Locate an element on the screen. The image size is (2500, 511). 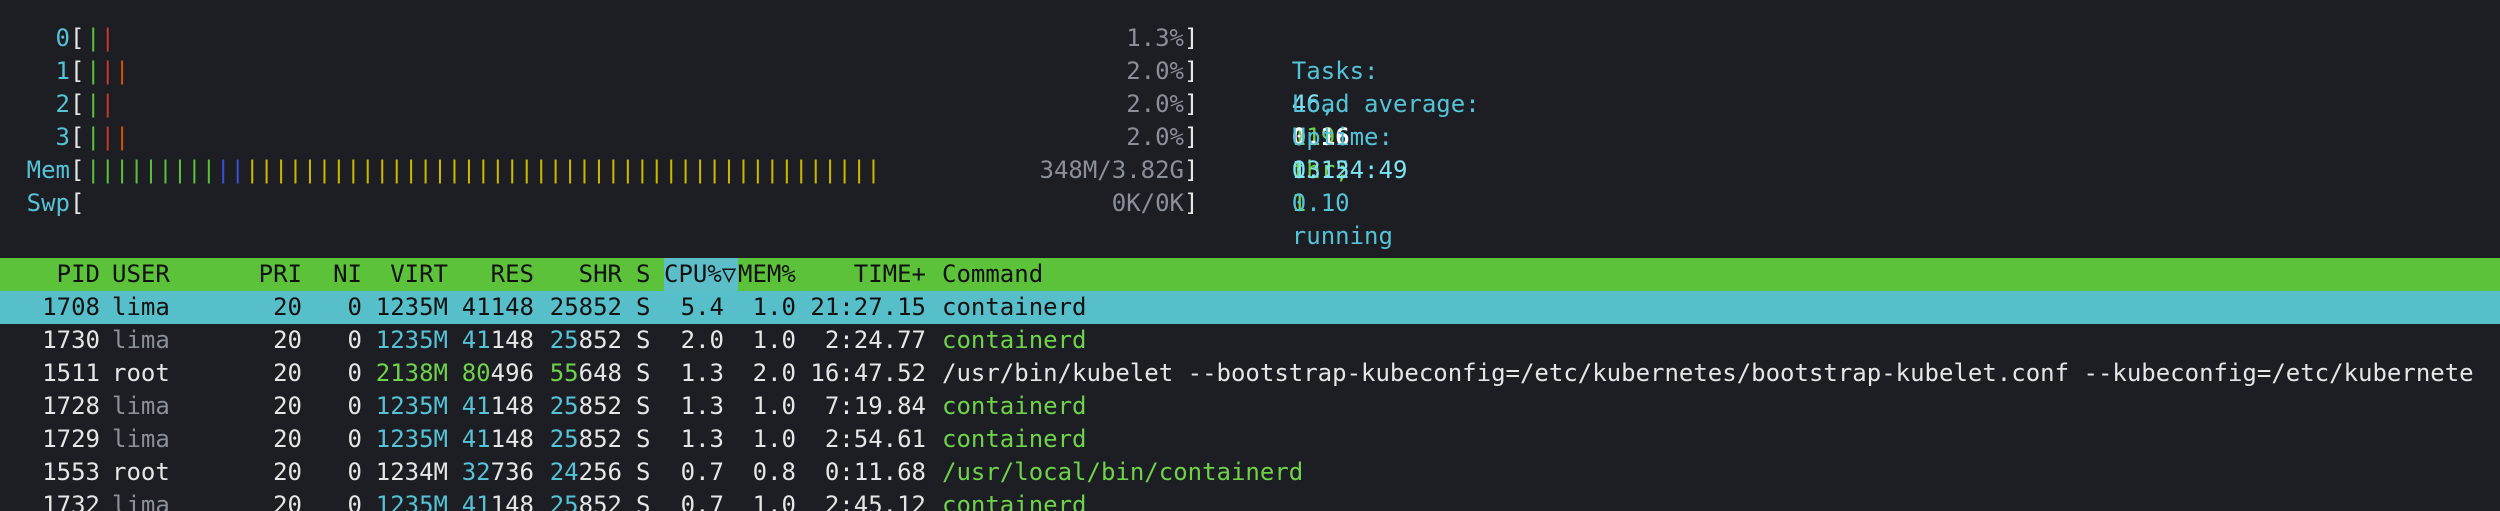
col-command: Command is located at coordinates (1042, 274).